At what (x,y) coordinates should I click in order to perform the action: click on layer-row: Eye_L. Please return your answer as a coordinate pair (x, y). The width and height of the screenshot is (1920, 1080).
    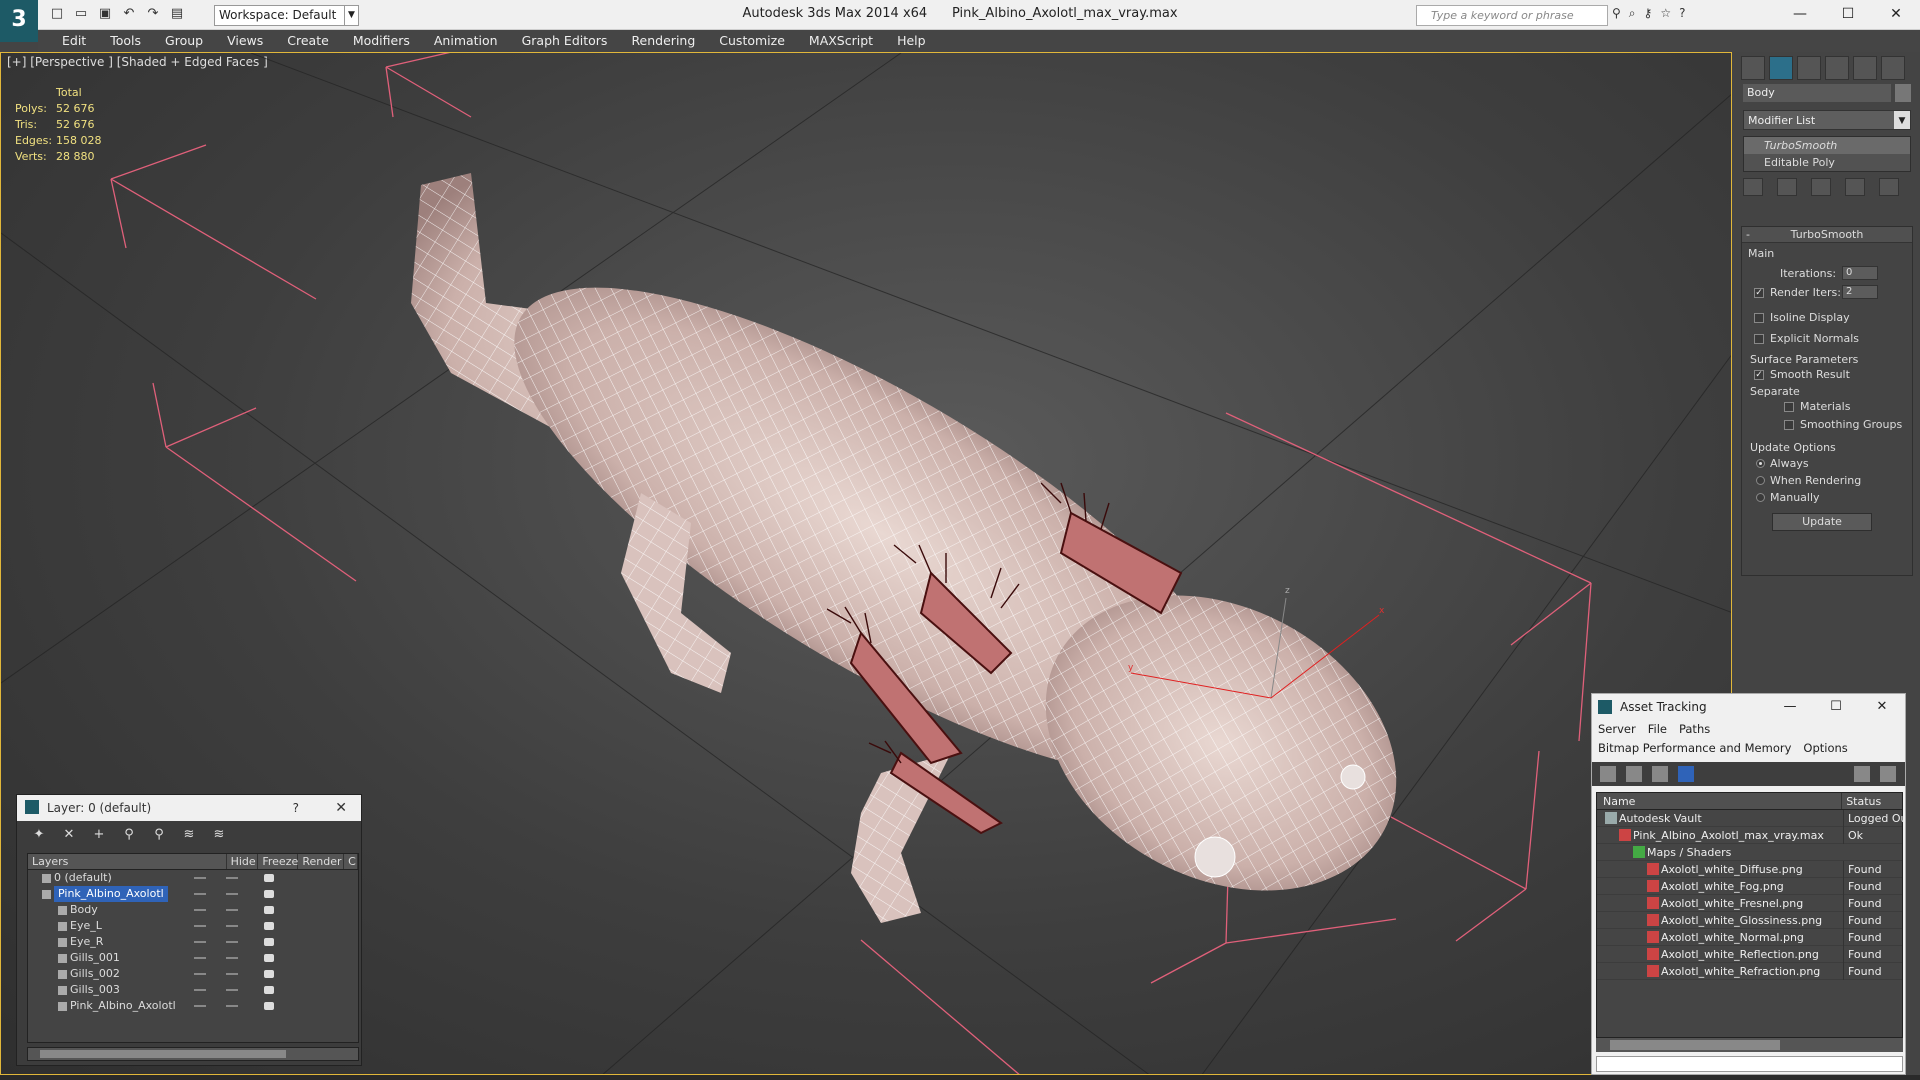
    Looking at the image, I should click on (193, 926).